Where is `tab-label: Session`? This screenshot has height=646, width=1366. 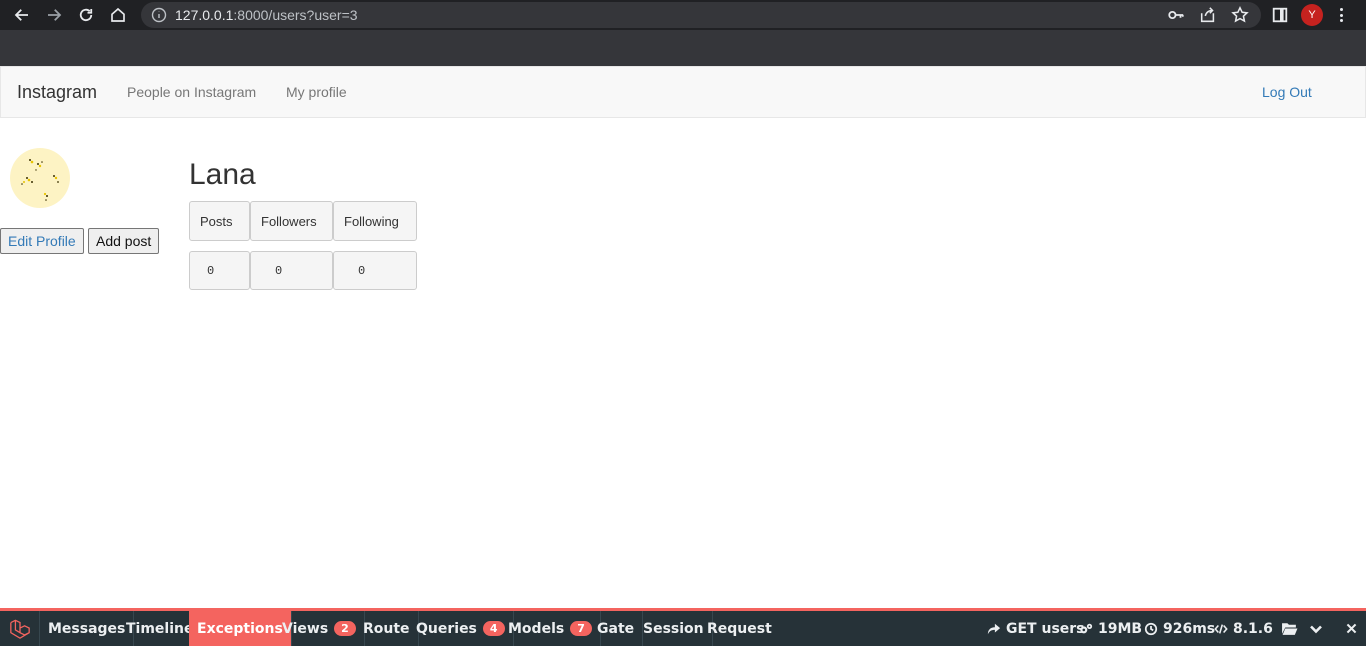
tab-label: Session is located at coordinates (673, 628).